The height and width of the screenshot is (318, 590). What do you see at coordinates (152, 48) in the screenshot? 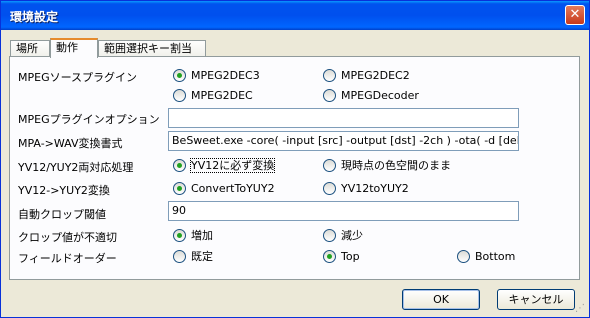
I see `tab-range-select-keys: 範囲選択キー割当` at bounding box center [152, 48].